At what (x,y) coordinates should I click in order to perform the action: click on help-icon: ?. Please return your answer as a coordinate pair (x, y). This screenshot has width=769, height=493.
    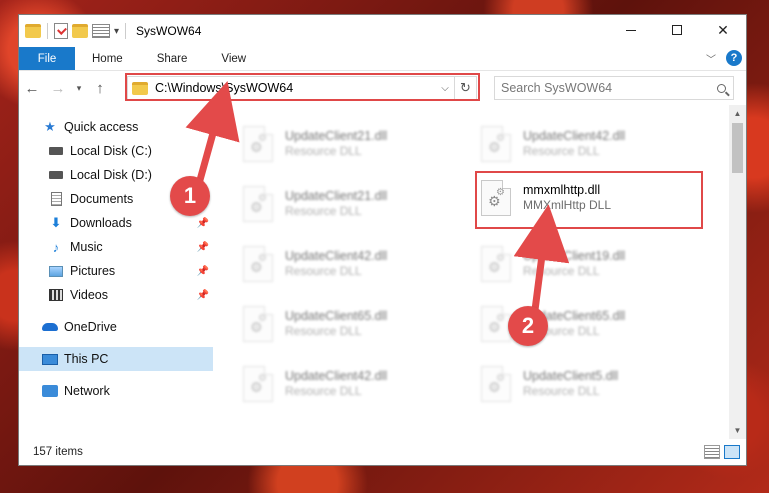
    Looking at the image, I should click on (734, 58).